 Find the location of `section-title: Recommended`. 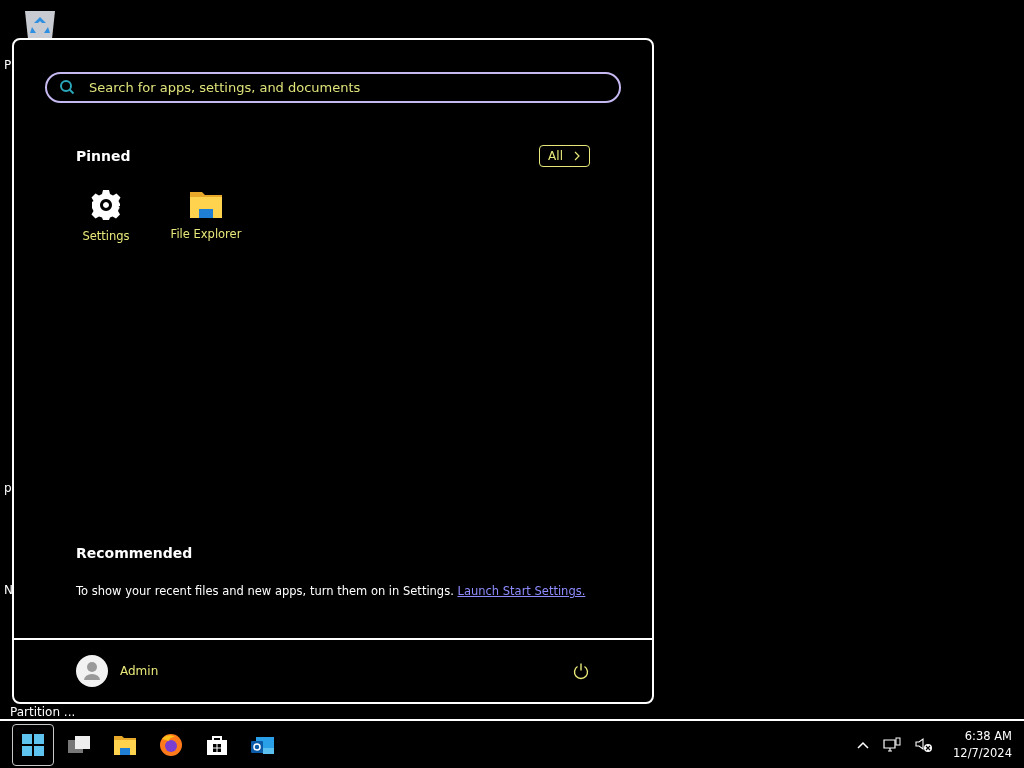

section-title: Recommended is located at coordinates (134, 553).